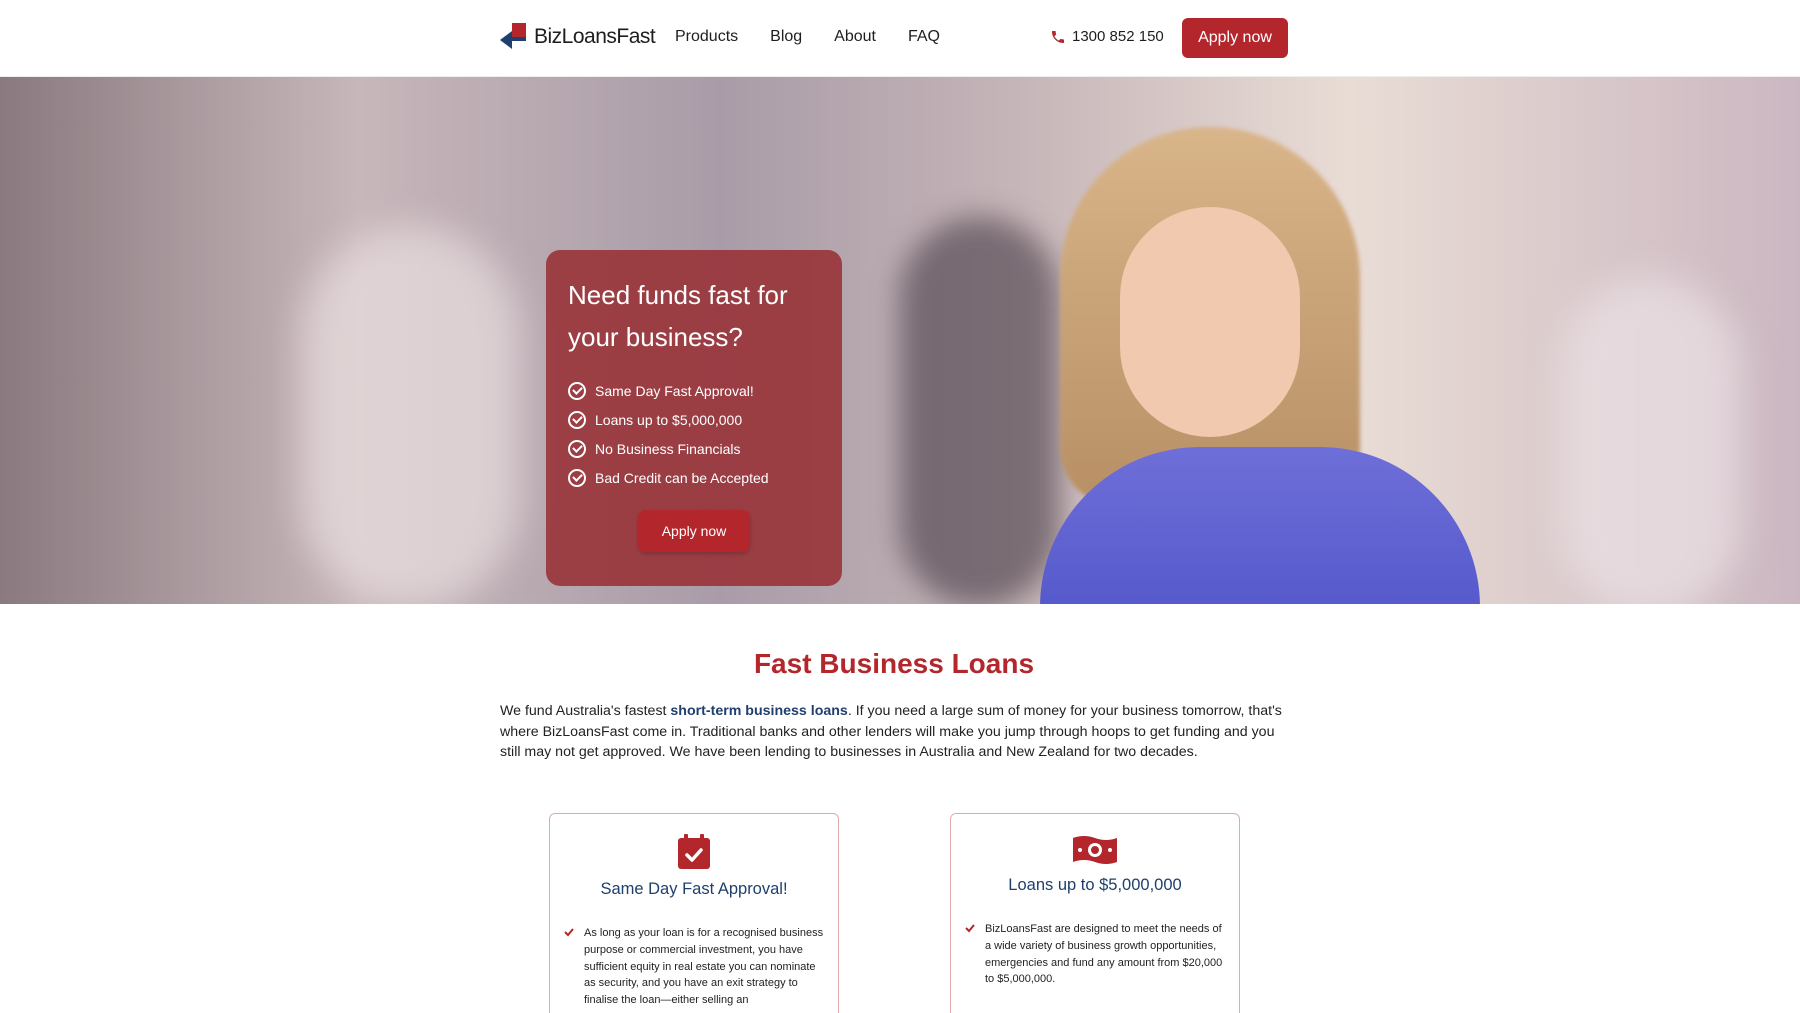  I want to click on logo: BizLoansFast, so click(578, 37).